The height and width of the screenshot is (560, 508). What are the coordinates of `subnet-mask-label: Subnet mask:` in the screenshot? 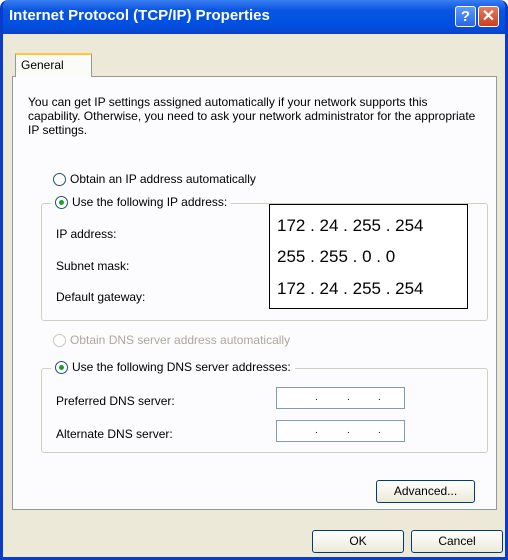 It's located at (93, 266).